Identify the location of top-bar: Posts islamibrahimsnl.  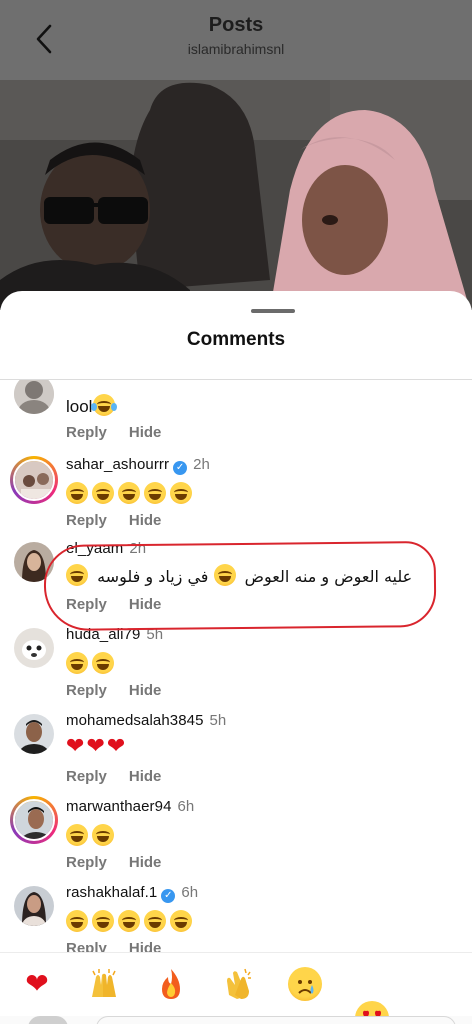
(236, 40).